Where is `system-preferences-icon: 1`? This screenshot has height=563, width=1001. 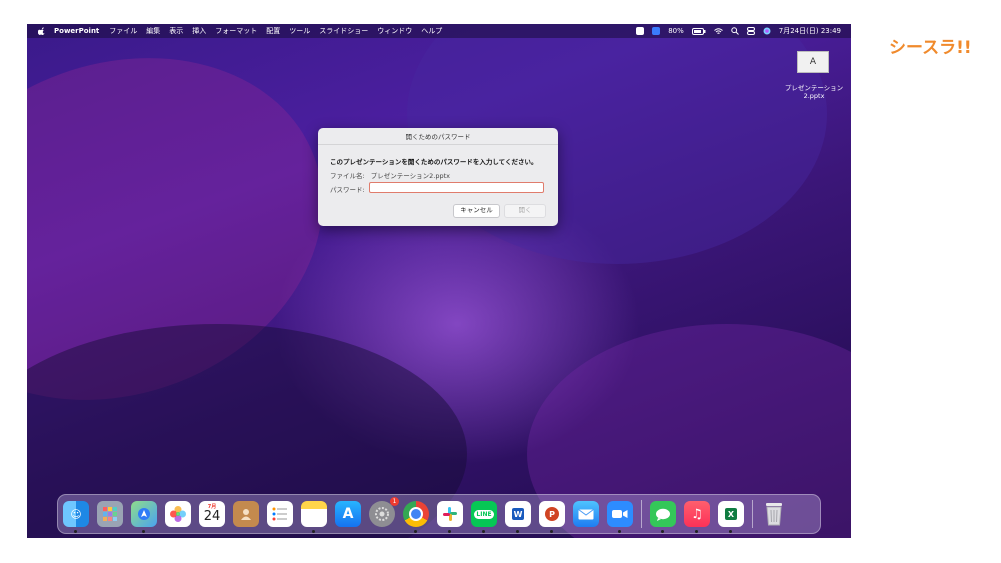 system-preferences-icon: 1 is located at coordinates (384, 512).